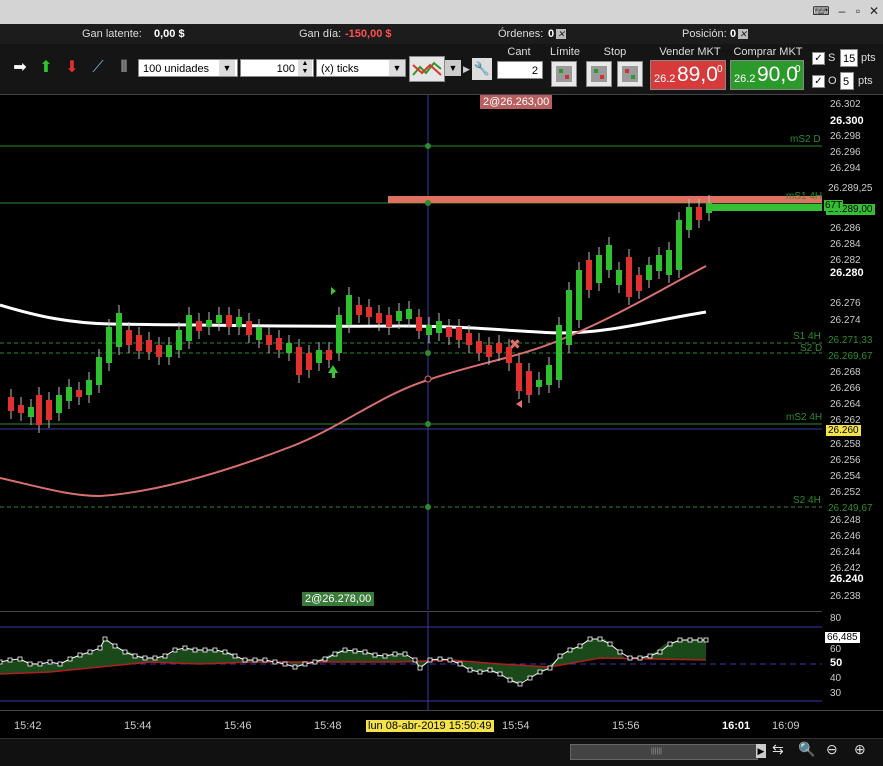  What do you see at coordinates (832, 81) in the screenshot?
I see `o-label: O` at bounding box center [832, 81].